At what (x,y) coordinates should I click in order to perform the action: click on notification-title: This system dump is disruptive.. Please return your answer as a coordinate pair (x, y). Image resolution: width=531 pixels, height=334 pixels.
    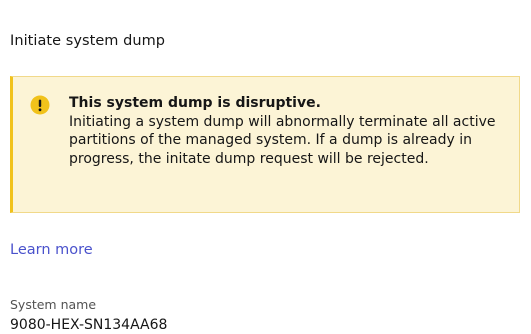
    Looking at the image, I should click on (195, 103).